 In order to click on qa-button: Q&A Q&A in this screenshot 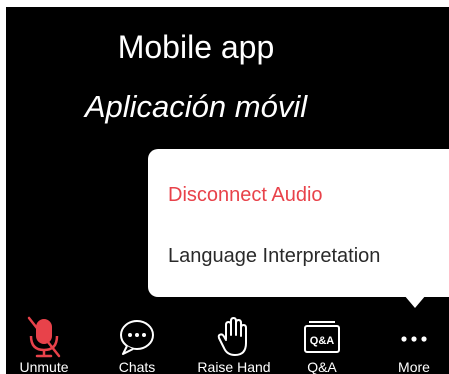, I will do `click(322, 343)`.